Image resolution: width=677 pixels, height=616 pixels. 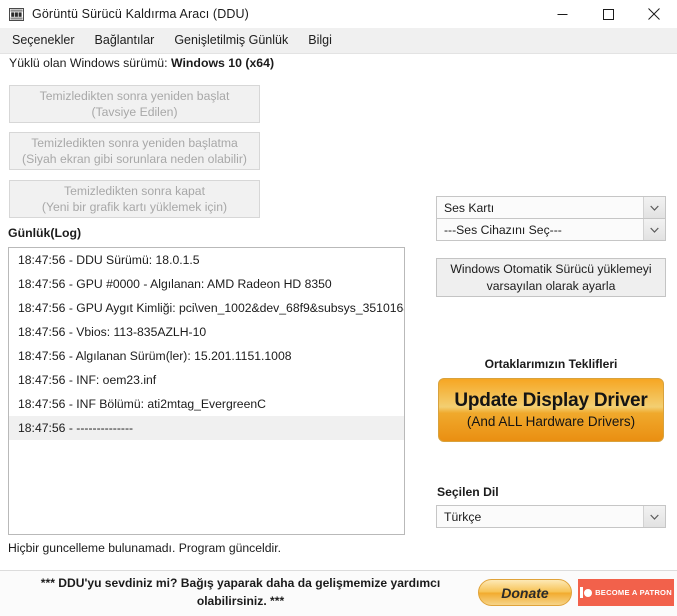 I want to click on device-type-select: Ses Kartı, so click(x=551, y=207).